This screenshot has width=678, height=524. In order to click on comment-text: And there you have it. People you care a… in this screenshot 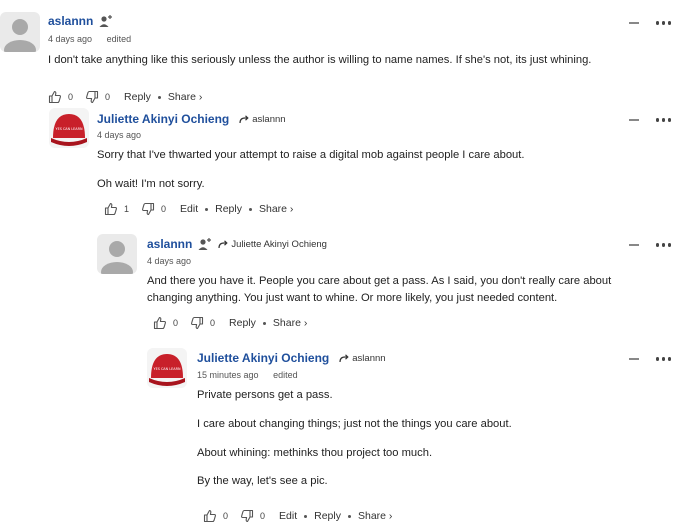, I will do `click(379, 289)`.